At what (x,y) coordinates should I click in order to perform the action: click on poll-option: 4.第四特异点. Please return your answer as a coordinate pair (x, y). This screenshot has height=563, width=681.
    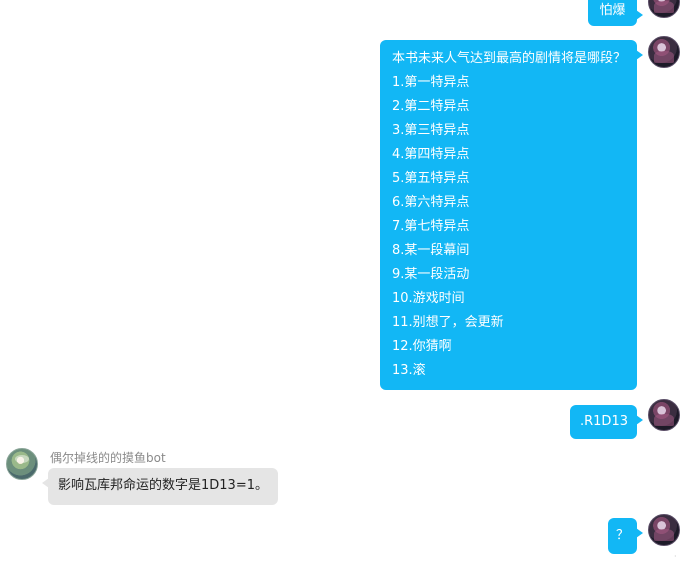
    Looking at the image, I should click on (431, 154).